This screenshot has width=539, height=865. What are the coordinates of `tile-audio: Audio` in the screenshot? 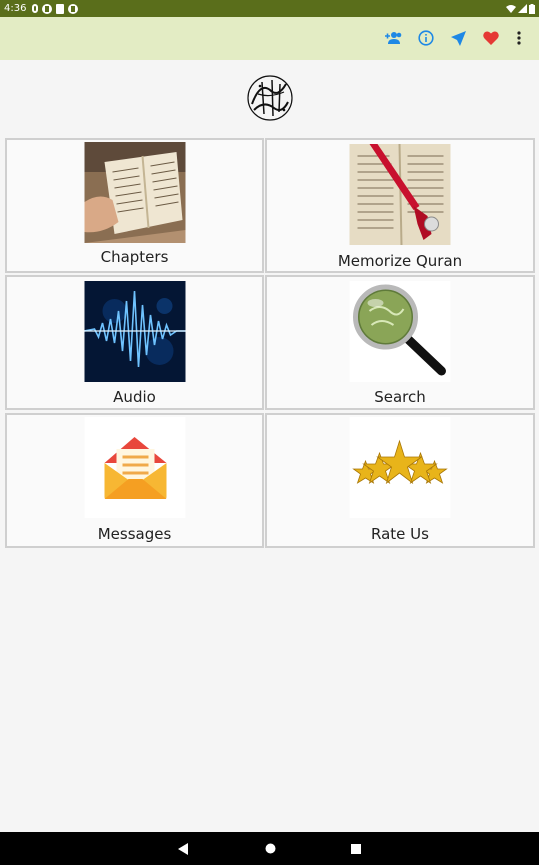 It's located at (134, 342).